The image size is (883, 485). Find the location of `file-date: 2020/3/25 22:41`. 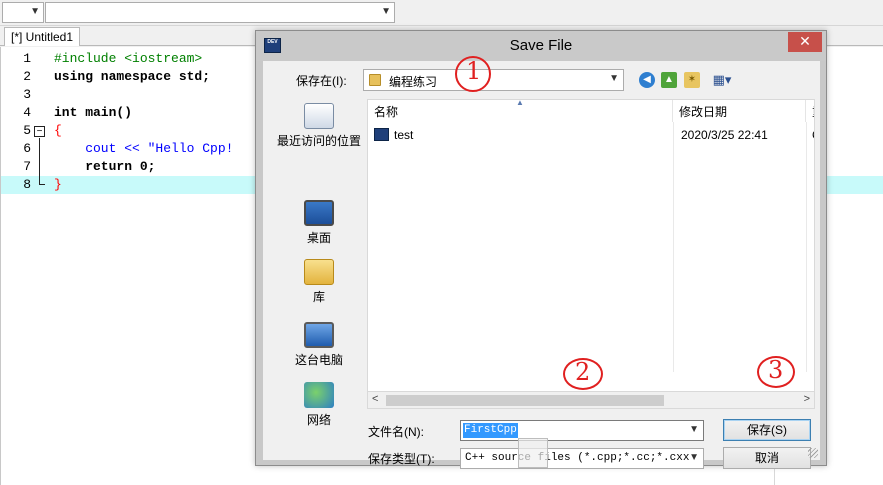

file-date: 2020/3/25 22:41 is located at coordinates (724, 135).